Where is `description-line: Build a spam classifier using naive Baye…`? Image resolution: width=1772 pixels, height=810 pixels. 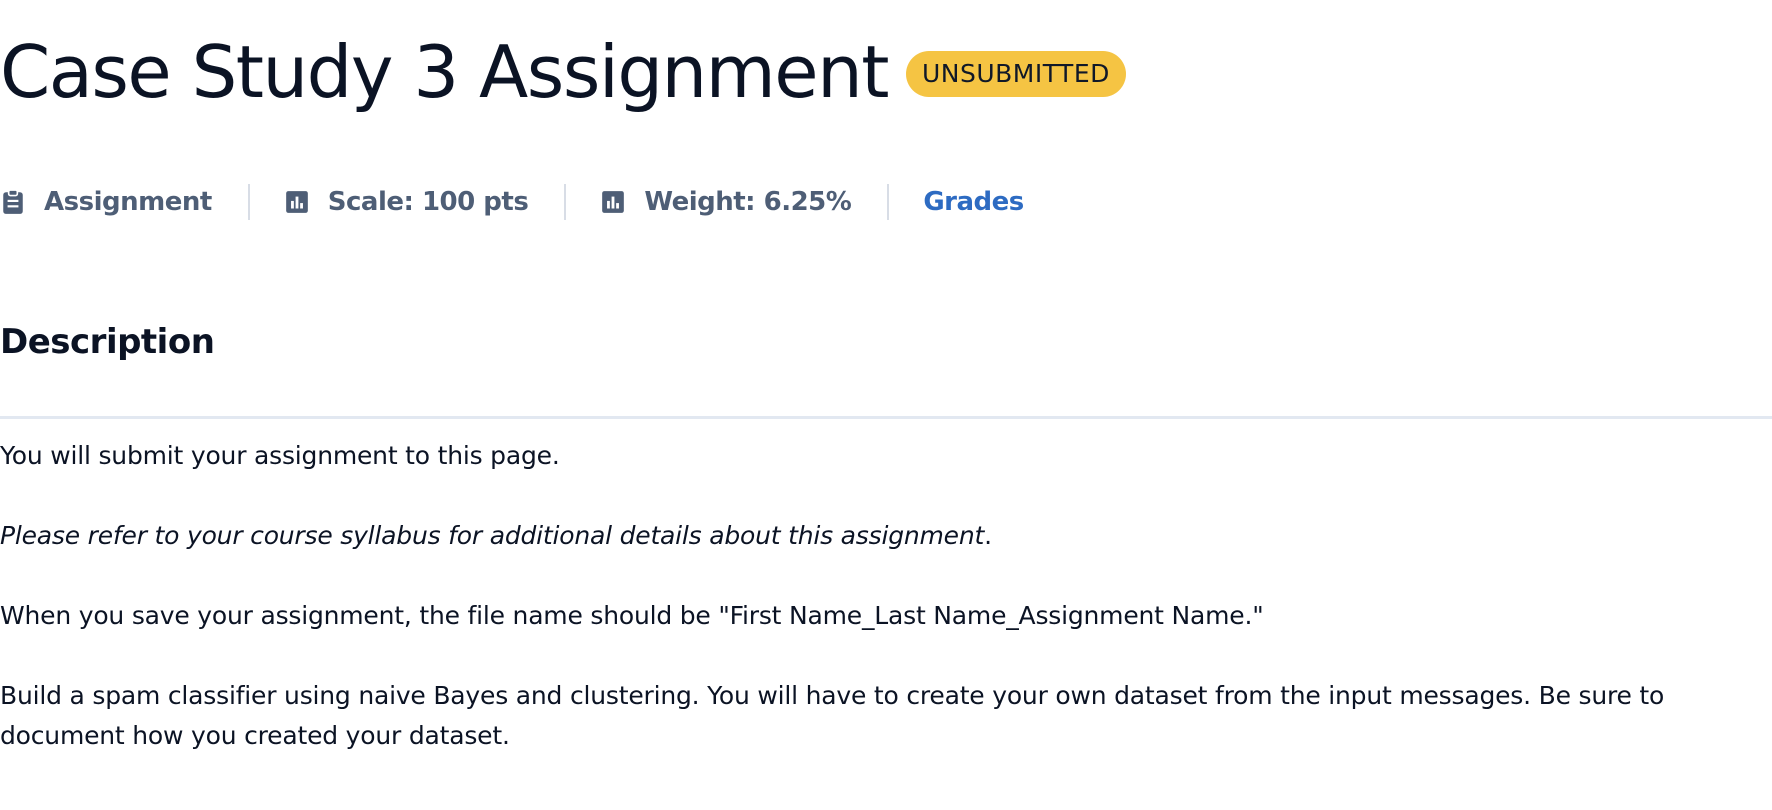
description-line: Build a spam classifier using naive Baye… is located at coordinates (832, 695).